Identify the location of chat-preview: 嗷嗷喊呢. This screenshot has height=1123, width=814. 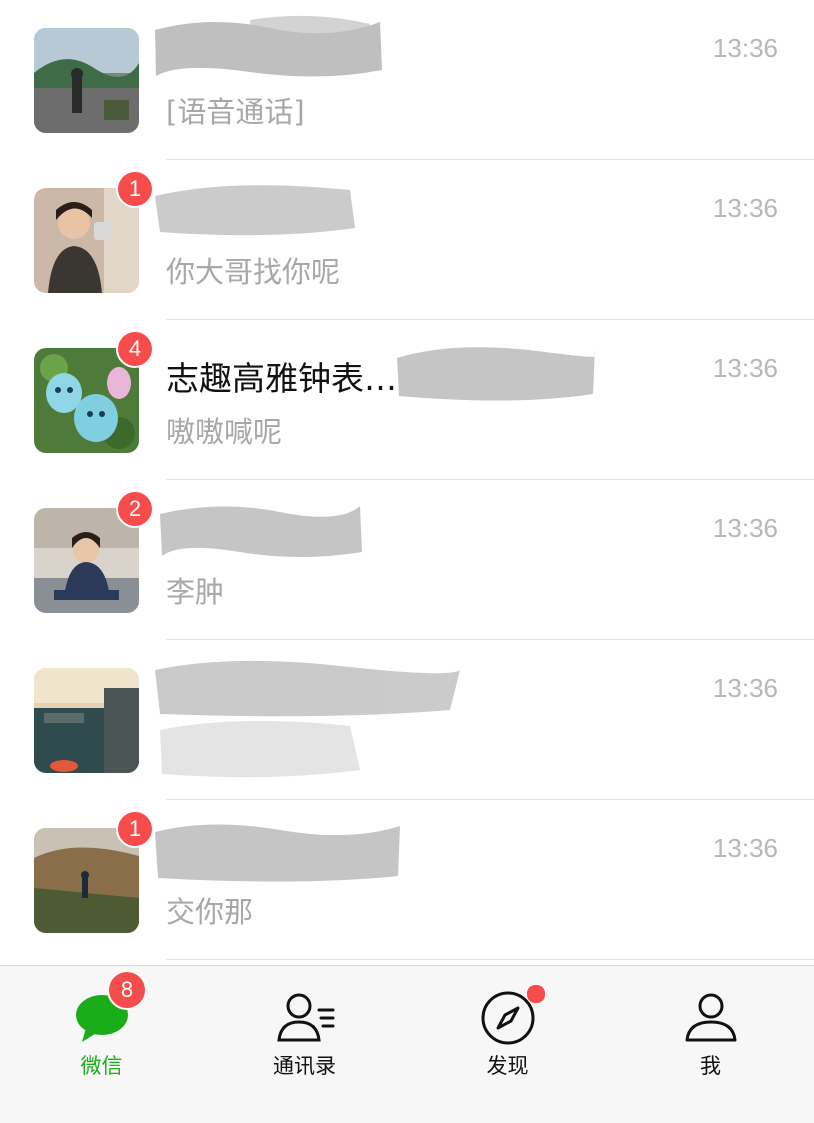
(224, 432).